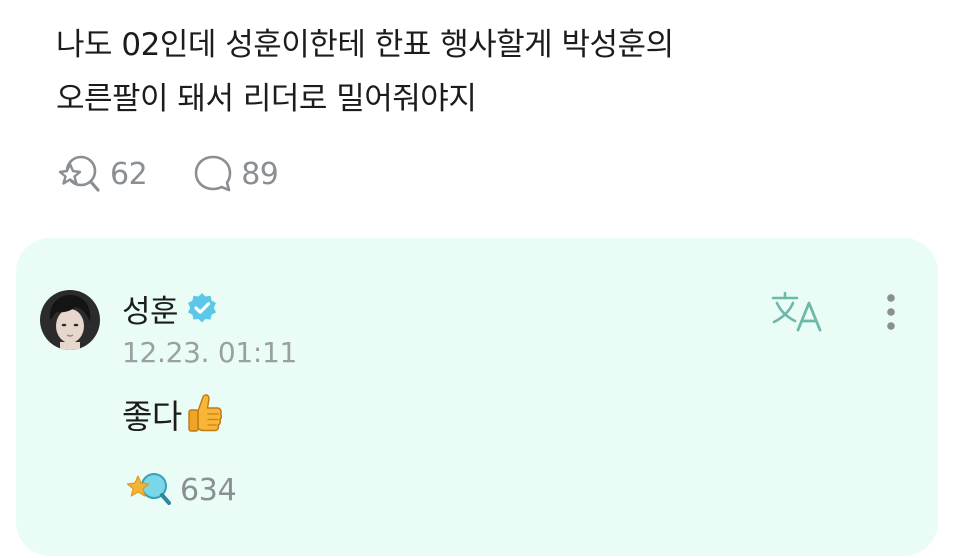  I want to click on reply-body: 좋다, so click(173, 414).